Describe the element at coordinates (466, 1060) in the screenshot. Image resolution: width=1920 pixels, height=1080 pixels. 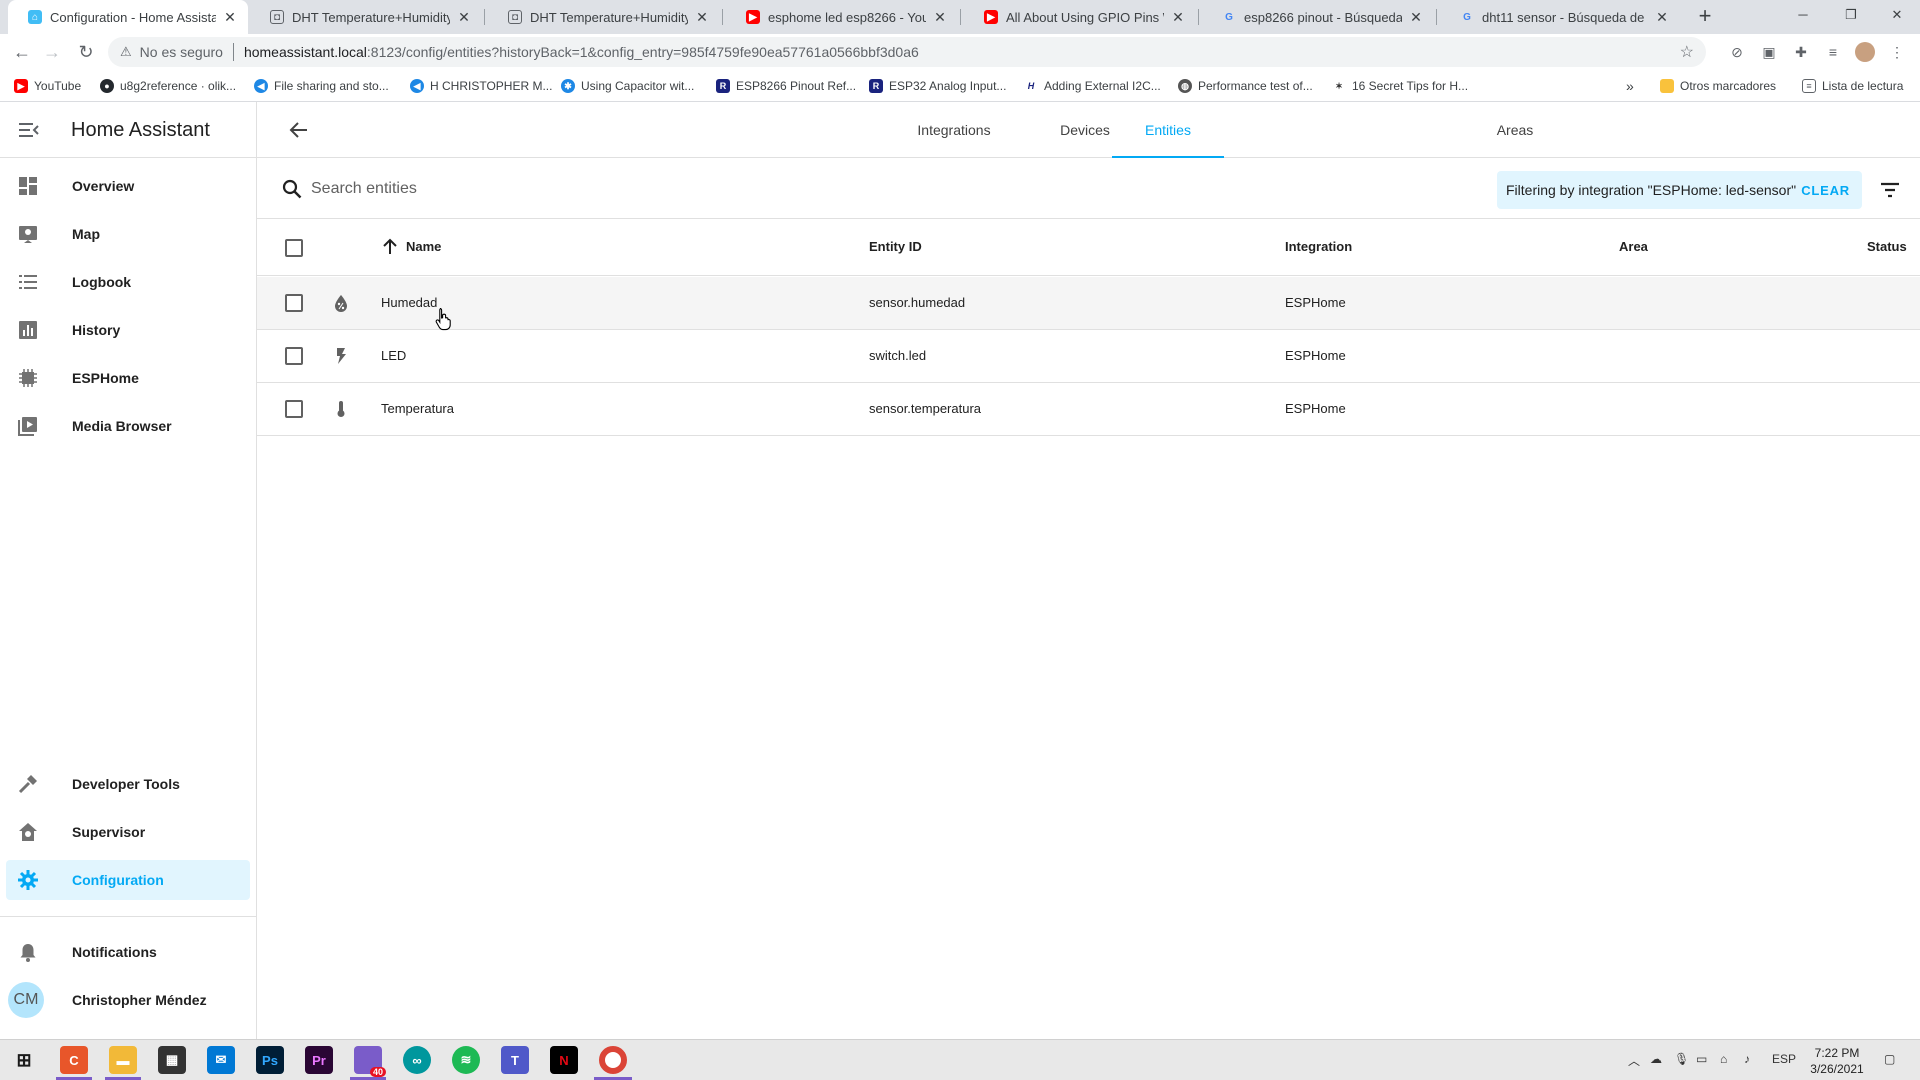
I see `spotify-icon: ≋` at that location.